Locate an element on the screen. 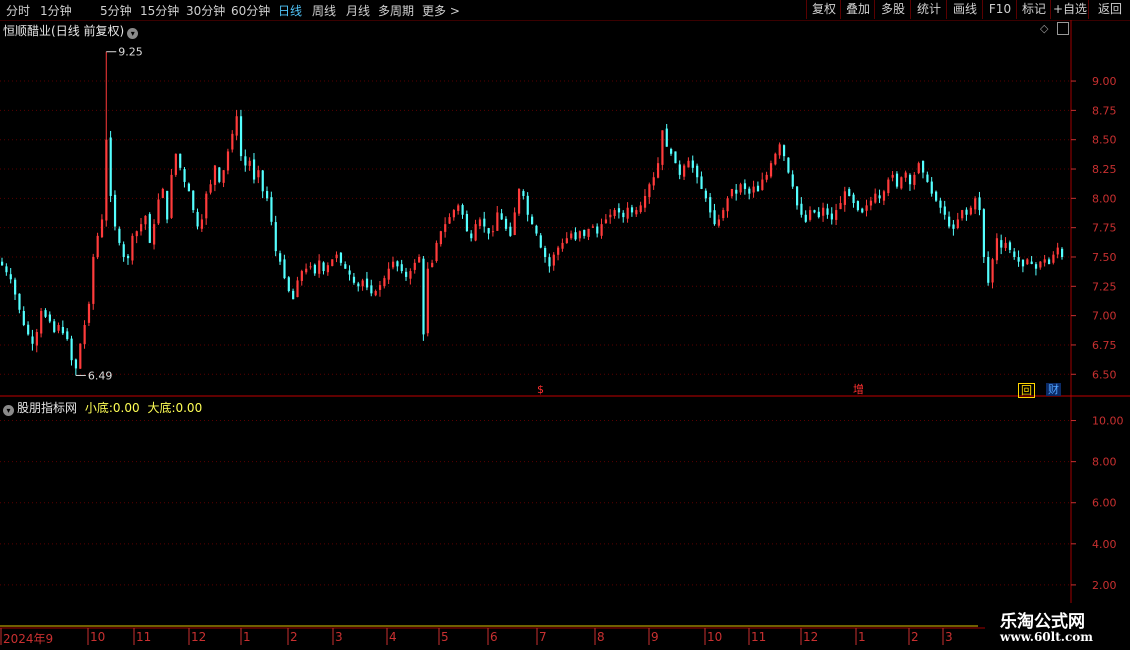 The height and width of the screenshot is (650, 1130). chevron-down-icon: ▾ is located at coordinates (8, 410).